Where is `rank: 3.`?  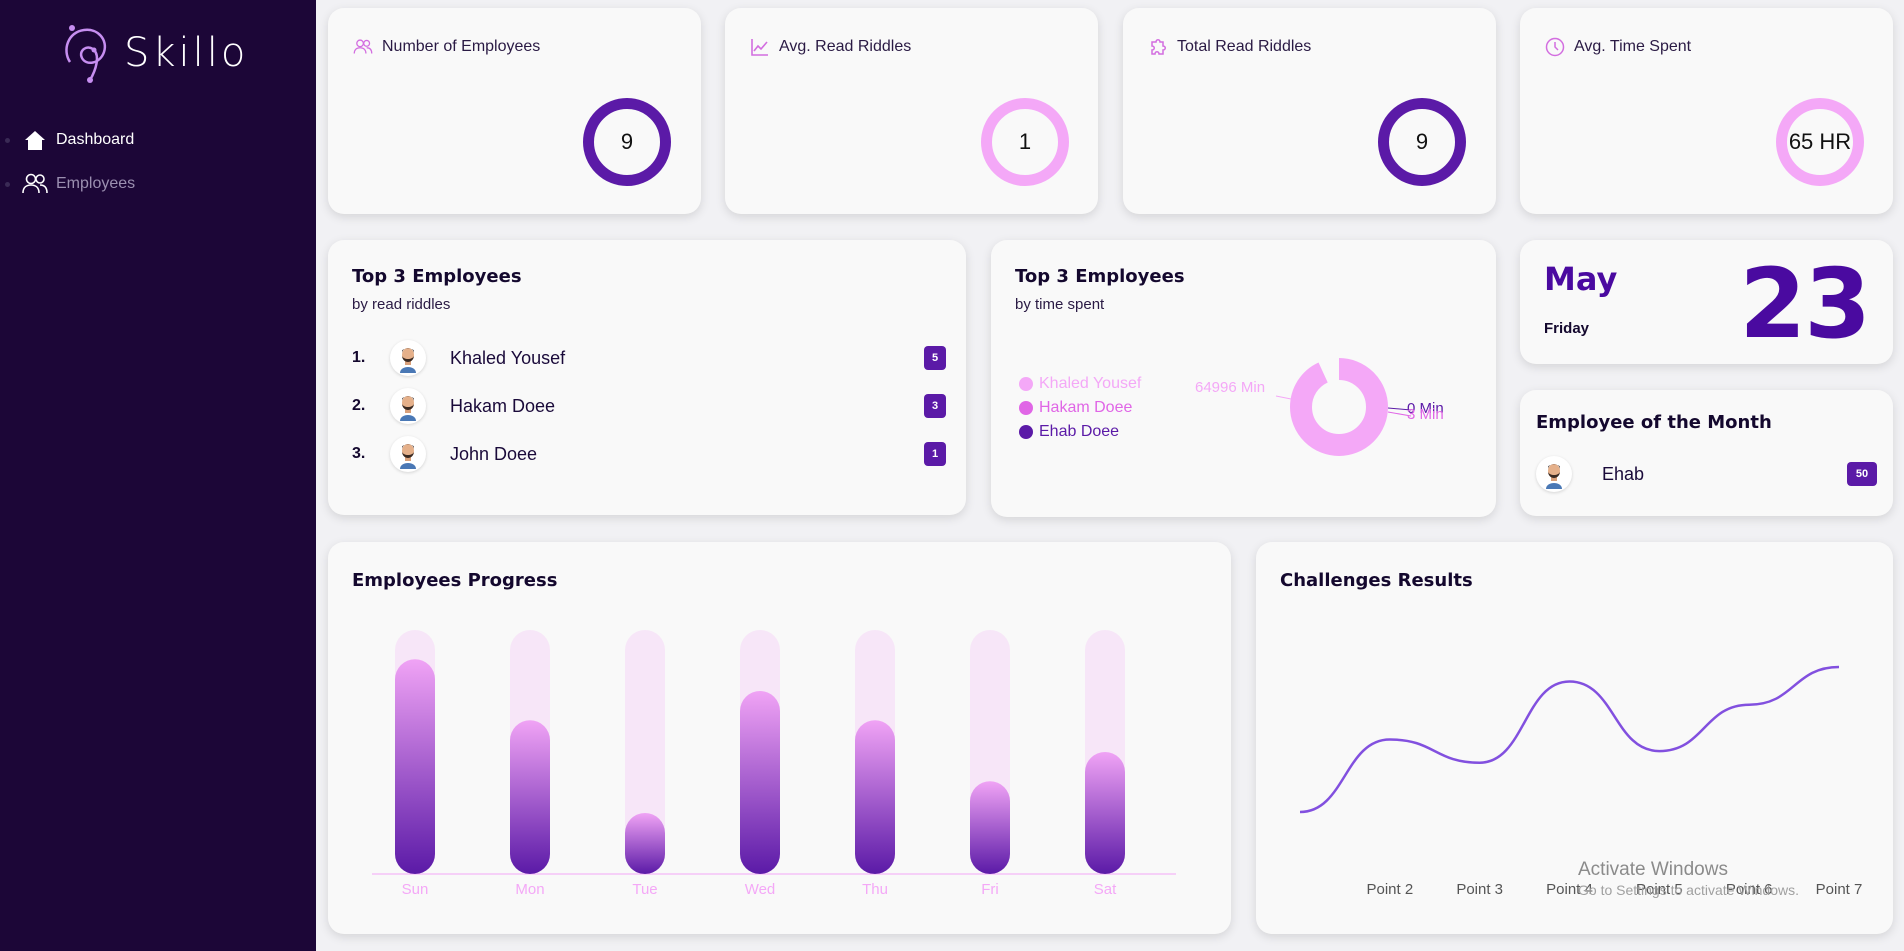 rank: 3. is located at coordinates (359, 453).